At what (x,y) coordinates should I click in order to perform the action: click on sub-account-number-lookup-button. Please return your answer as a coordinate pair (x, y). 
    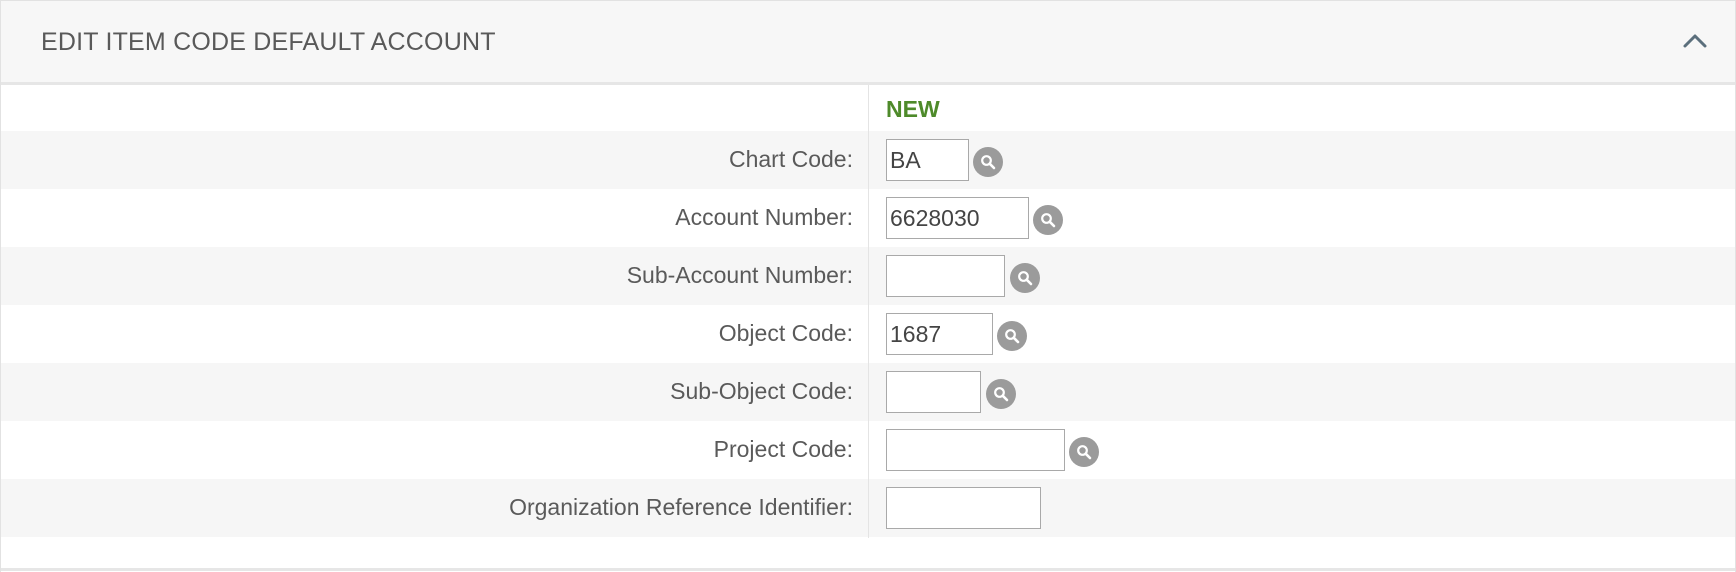
    Looking at the image, I should click on (1025, 278).